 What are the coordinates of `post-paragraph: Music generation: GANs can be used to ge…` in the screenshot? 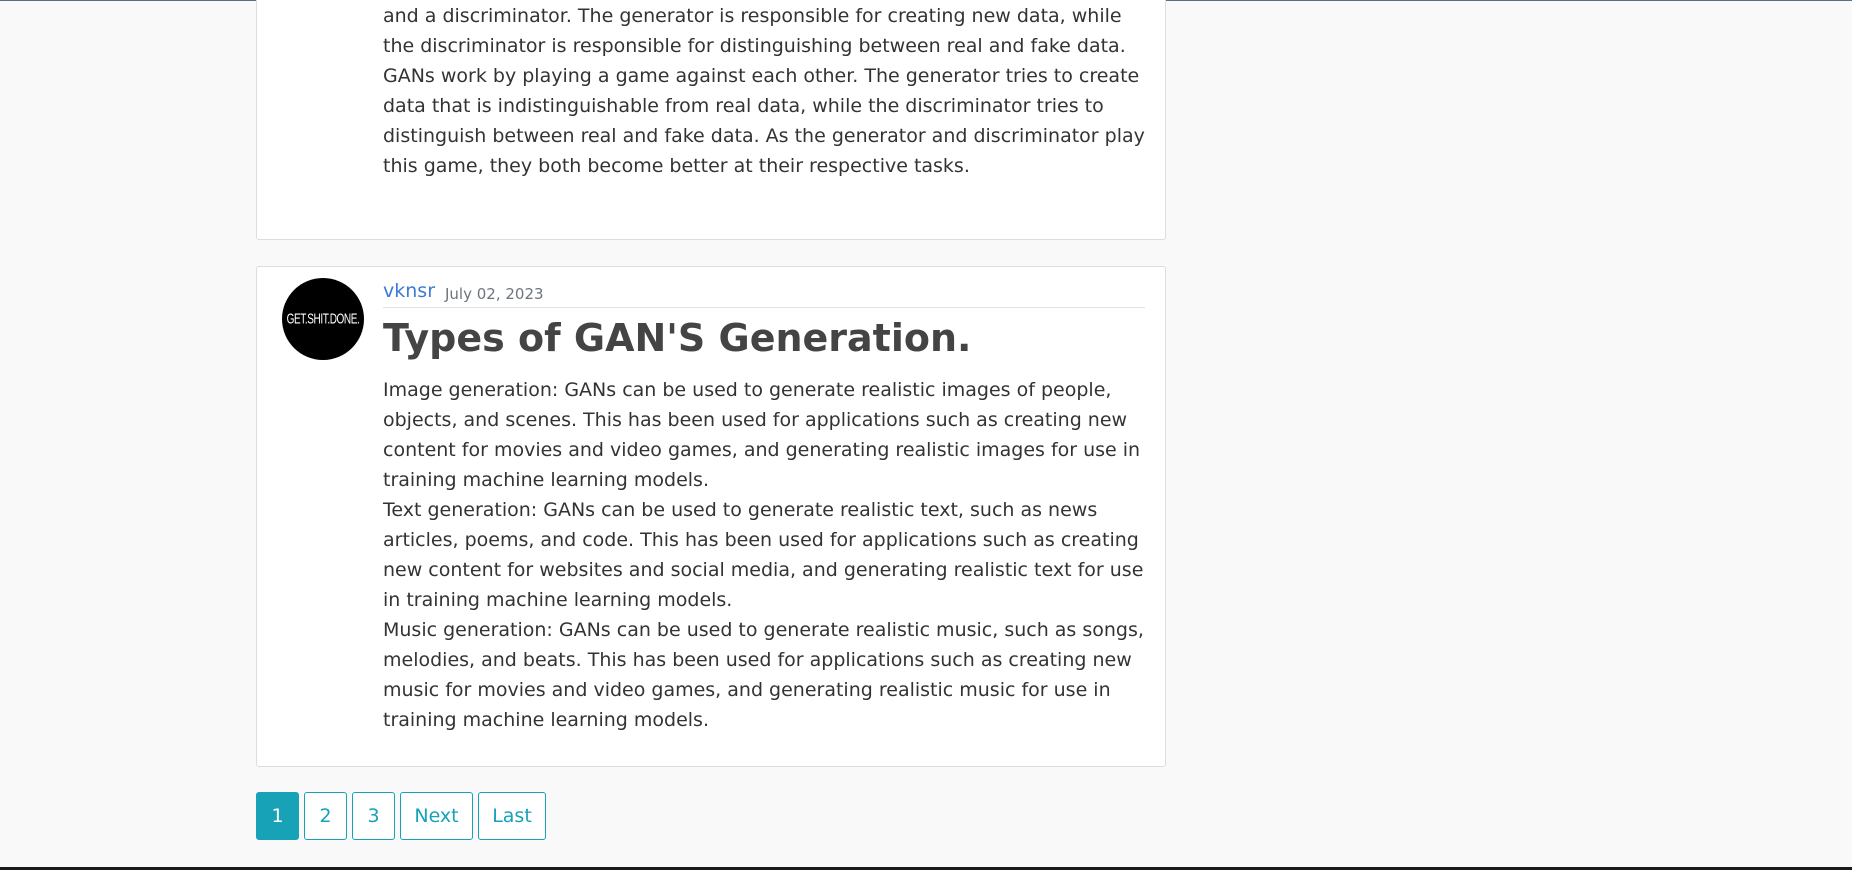 It's located at (763, 675).